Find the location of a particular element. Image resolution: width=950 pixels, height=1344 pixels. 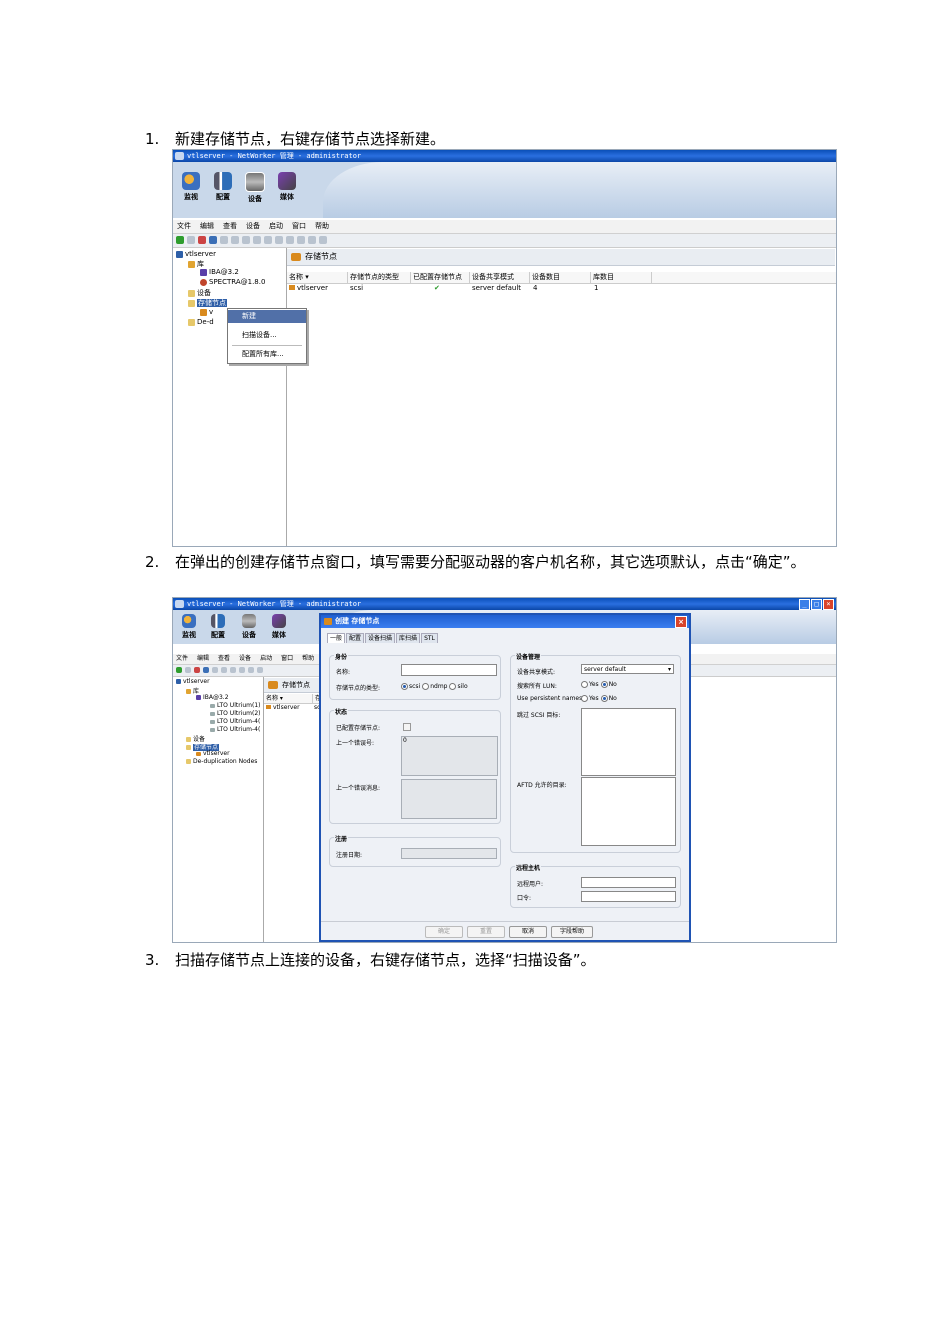

radio-silo is located at coordinates (453, 686).